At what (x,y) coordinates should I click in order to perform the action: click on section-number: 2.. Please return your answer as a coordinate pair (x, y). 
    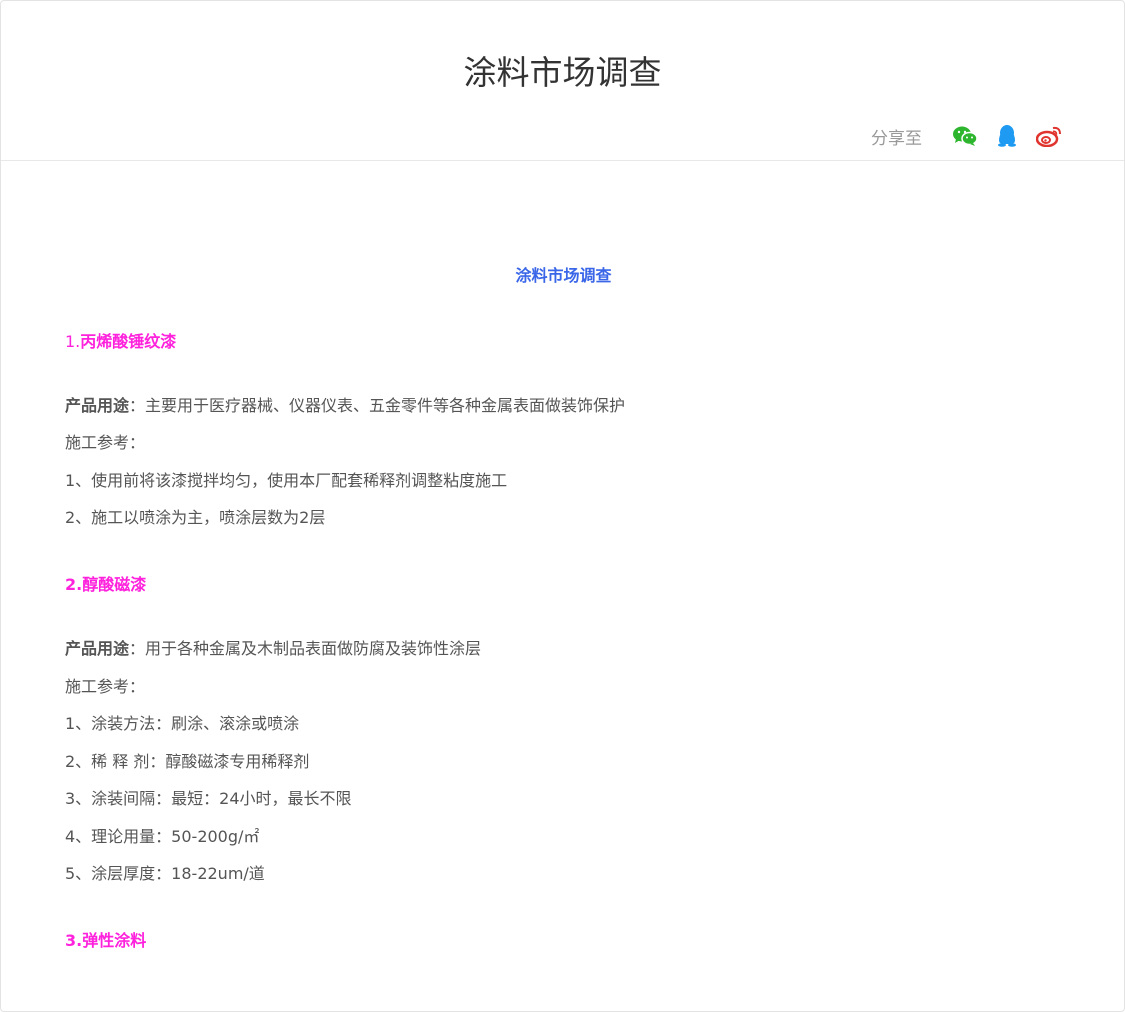
    Looking at the image, I should click on (74, 584).